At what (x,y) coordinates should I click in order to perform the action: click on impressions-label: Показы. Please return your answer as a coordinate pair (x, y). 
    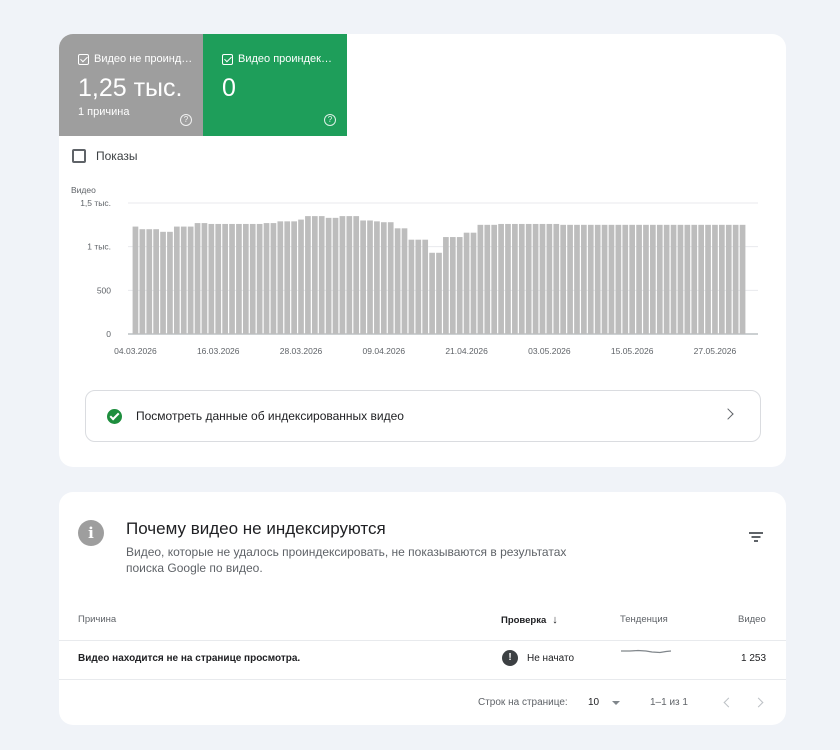
    Looking at the image, I should click on (117, 156).